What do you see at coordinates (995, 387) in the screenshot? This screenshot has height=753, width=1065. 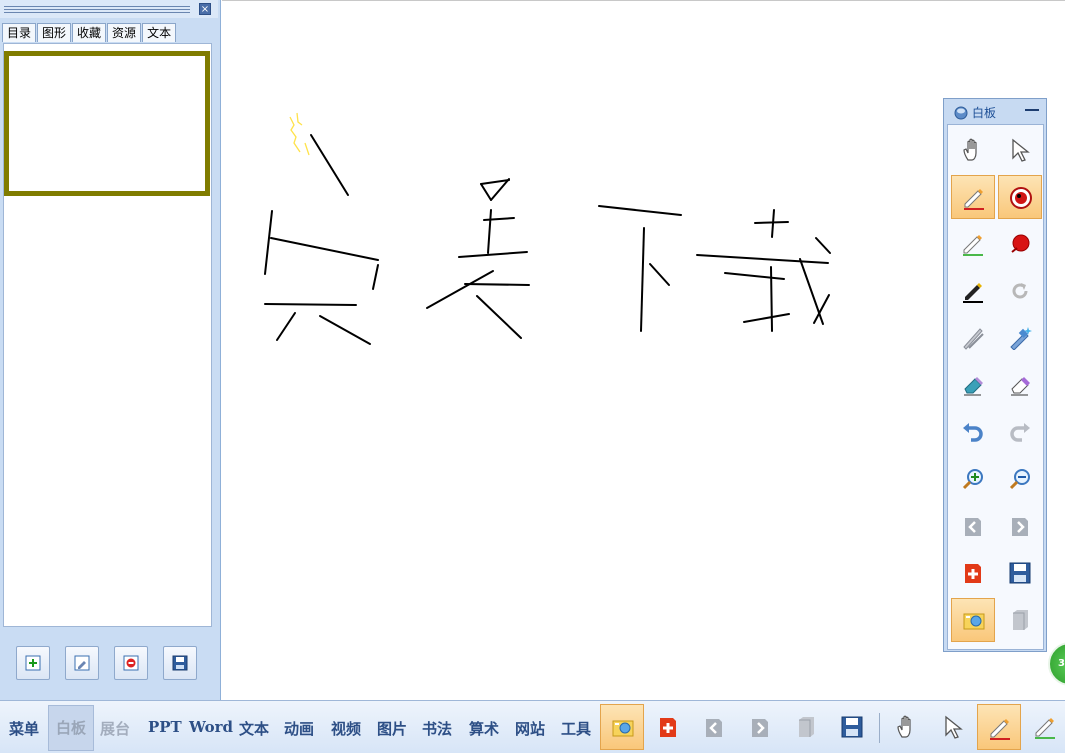 I see `toolbox-grid` at bounding box center [995, 387].